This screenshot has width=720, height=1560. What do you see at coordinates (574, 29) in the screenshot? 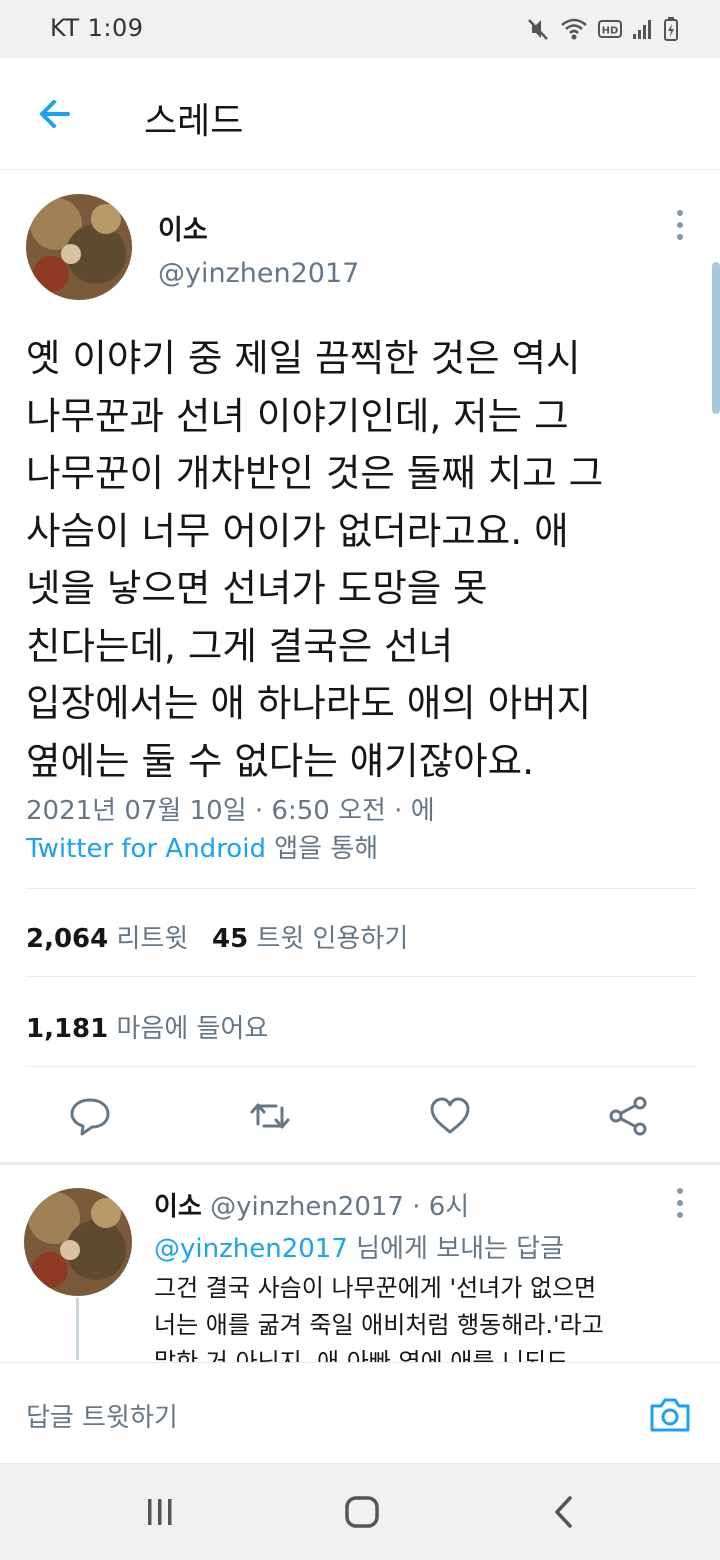
I see `wifi-icon` at bounding box center [574, 29].